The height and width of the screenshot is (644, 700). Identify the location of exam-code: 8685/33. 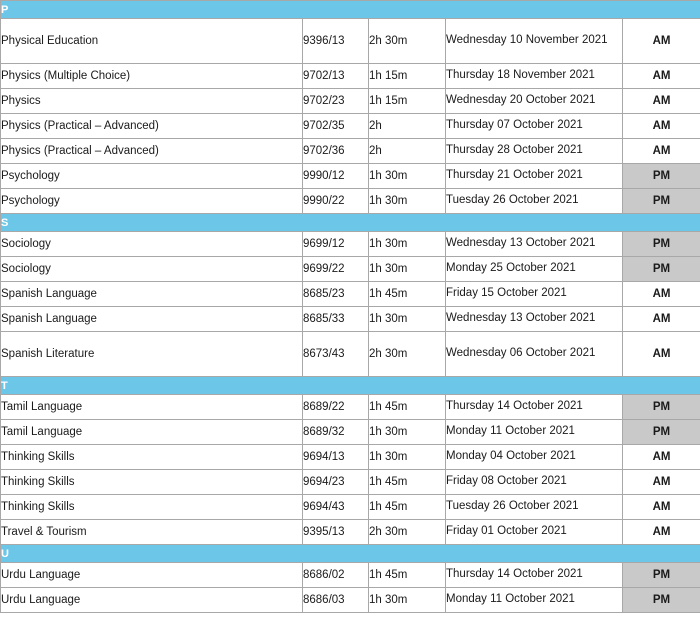
(335, 319).